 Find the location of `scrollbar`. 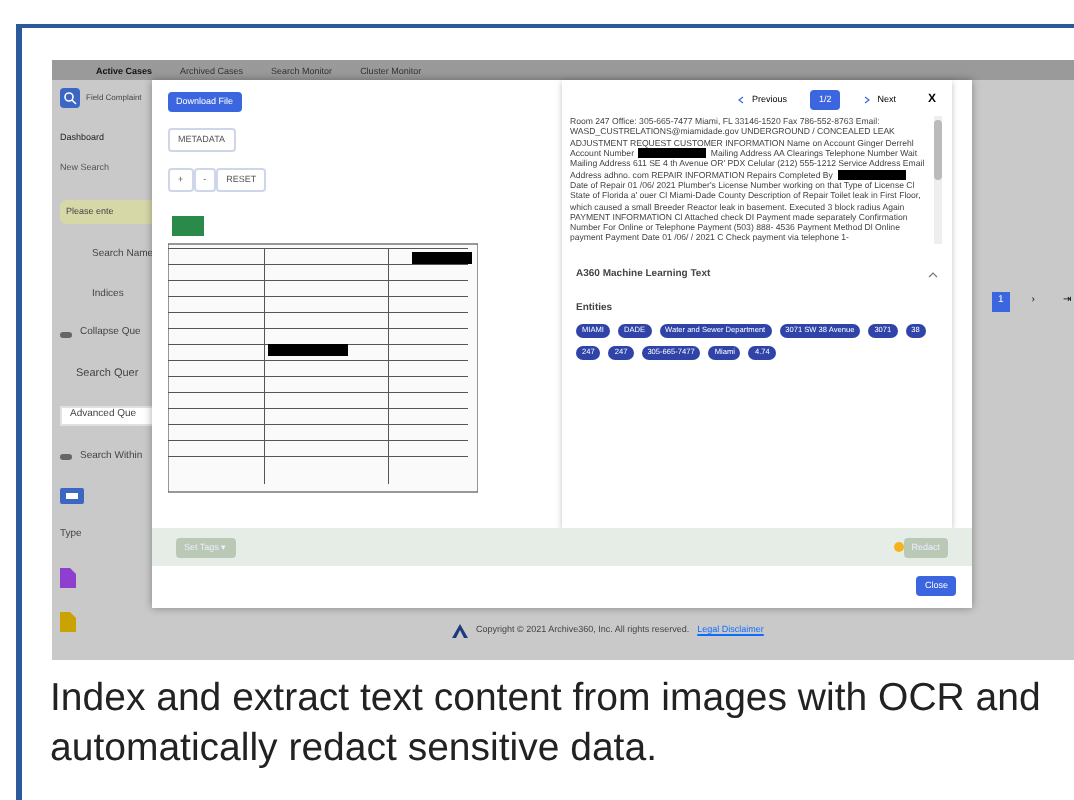

scrollbar is located at coordinates (938, 180).